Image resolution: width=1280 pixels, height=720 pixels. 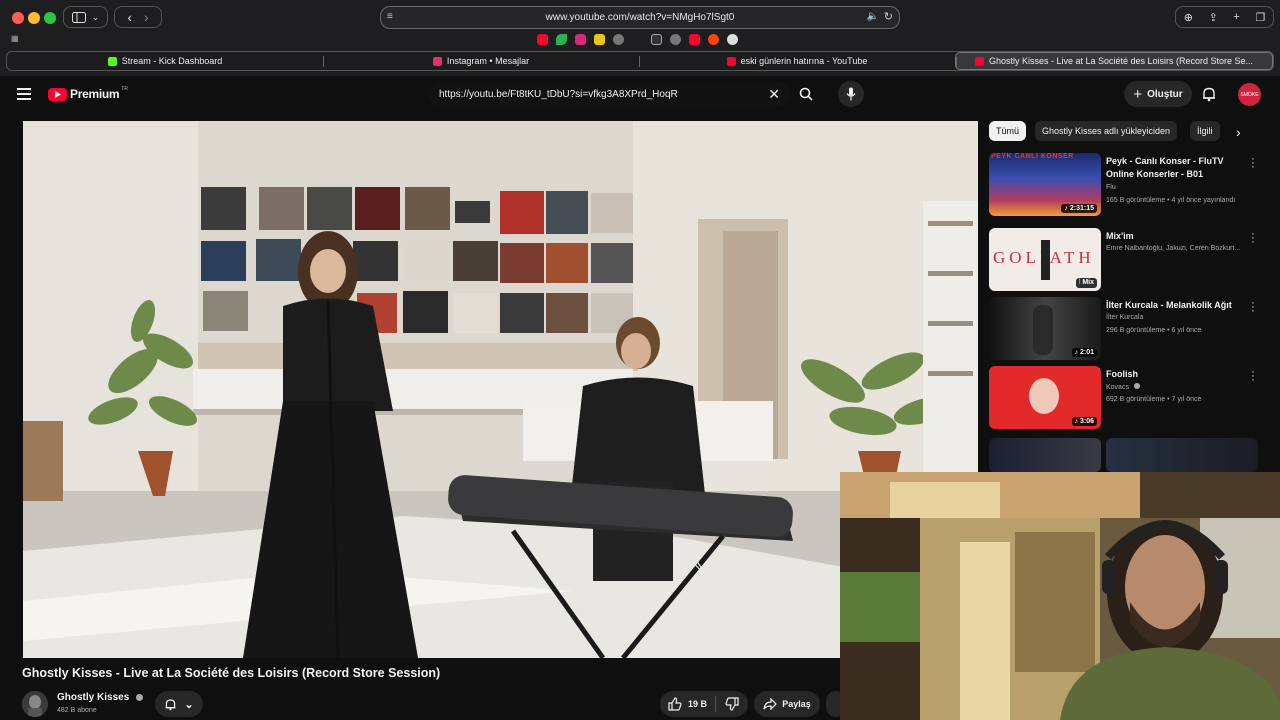 I want to click on instagram-favorite-icon, so click(x=580, y=39).